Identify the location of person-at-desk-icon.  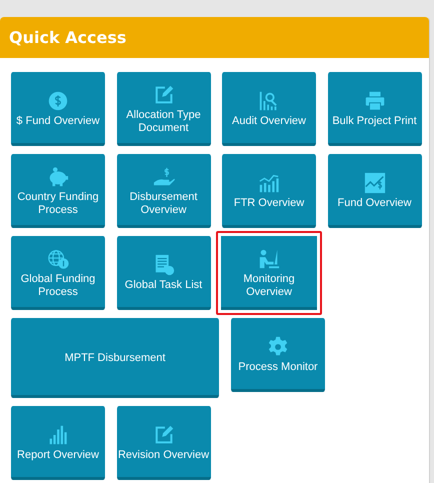
(269, 259).